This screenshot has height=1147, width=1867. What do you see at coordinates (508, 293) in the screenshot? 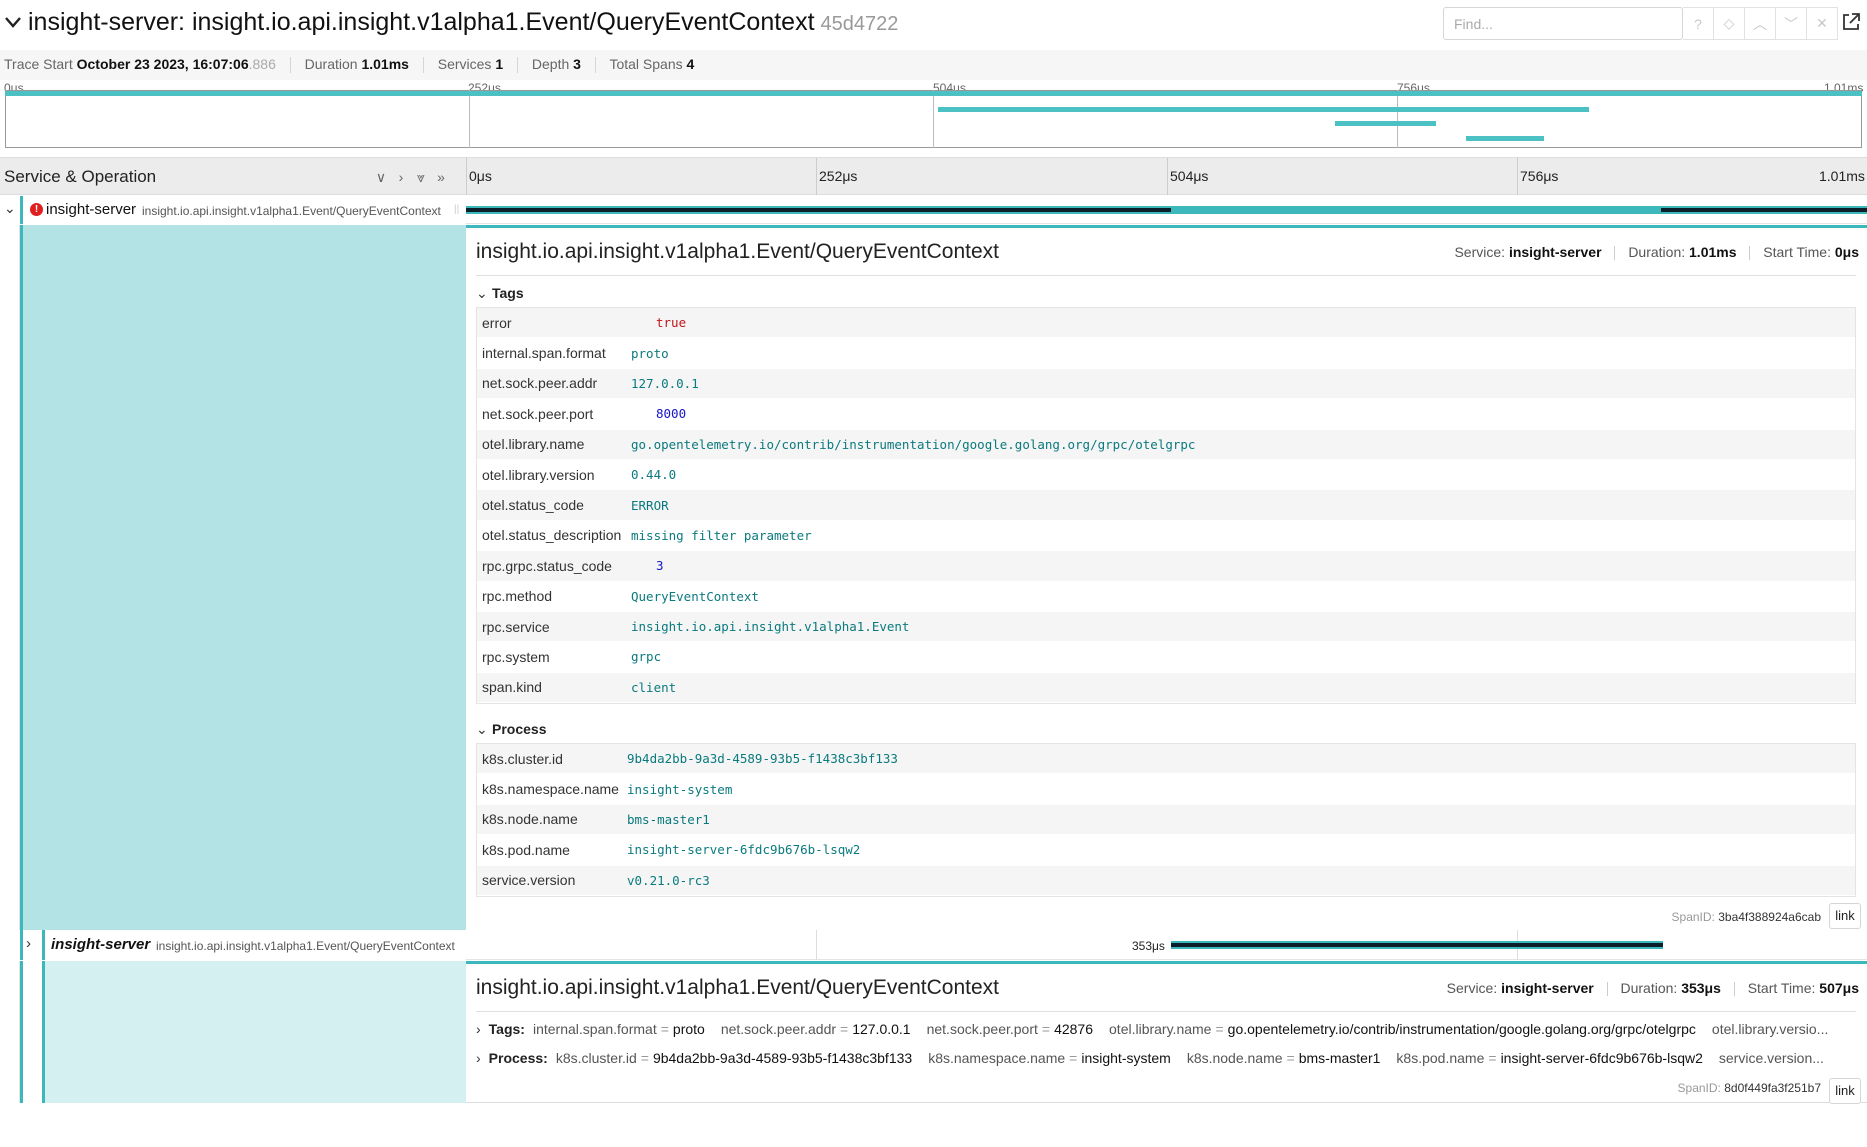
I see `tags-heading: Tags` at bounding box center [508, 293].